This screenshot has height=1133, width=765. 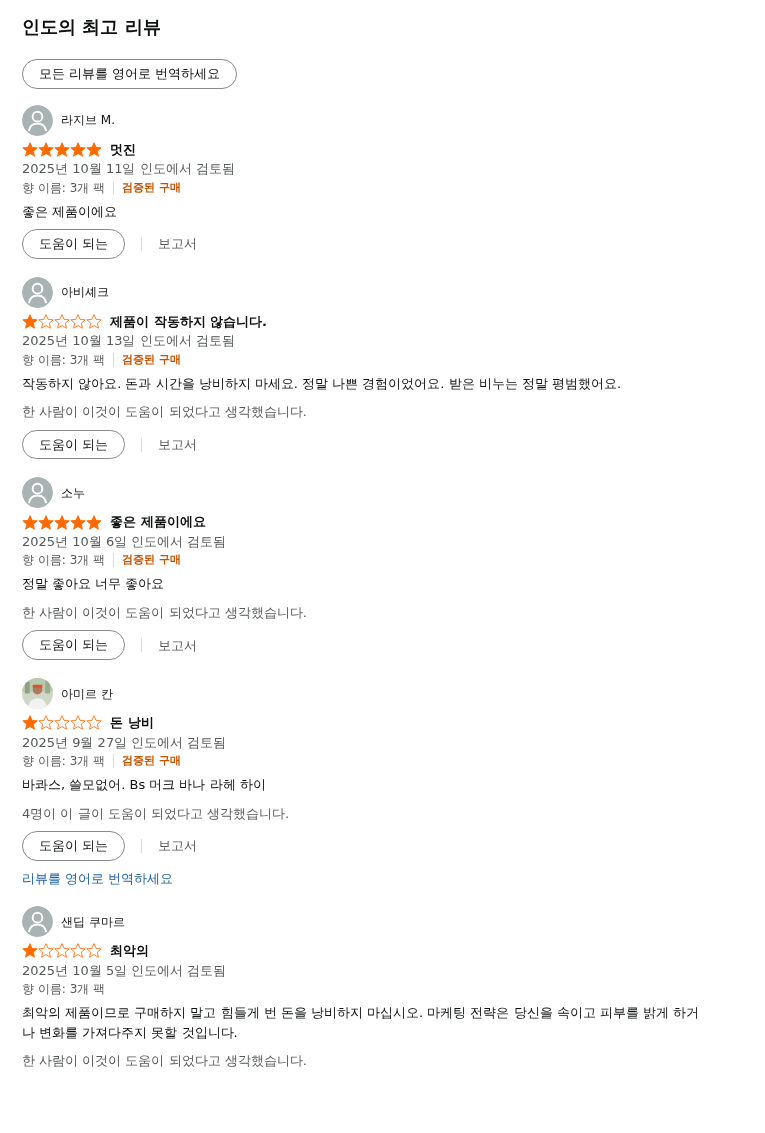 I want to click on review-date: 2025년 10월 11일 인도에서 검토됨, so click(x=129, y=169).